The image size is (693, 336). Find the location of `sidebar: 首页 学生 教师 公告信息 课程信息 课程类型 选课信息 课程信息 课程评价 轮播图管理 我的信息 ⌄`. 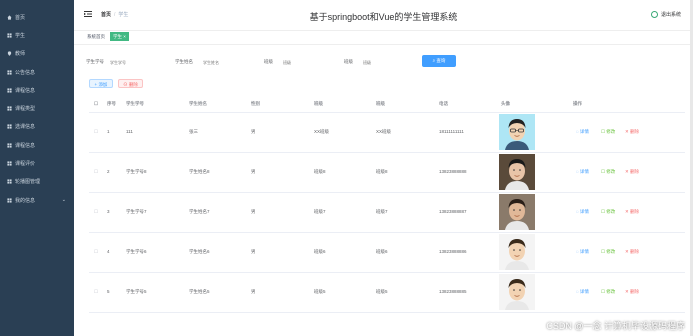

sidebar: 首页 学生 教师 公告信息 课程信息 课程类型 选课信息 课程信息 课程评价 轮播图管理 我的信息 ⌄ is located at coordinates (37, 168).